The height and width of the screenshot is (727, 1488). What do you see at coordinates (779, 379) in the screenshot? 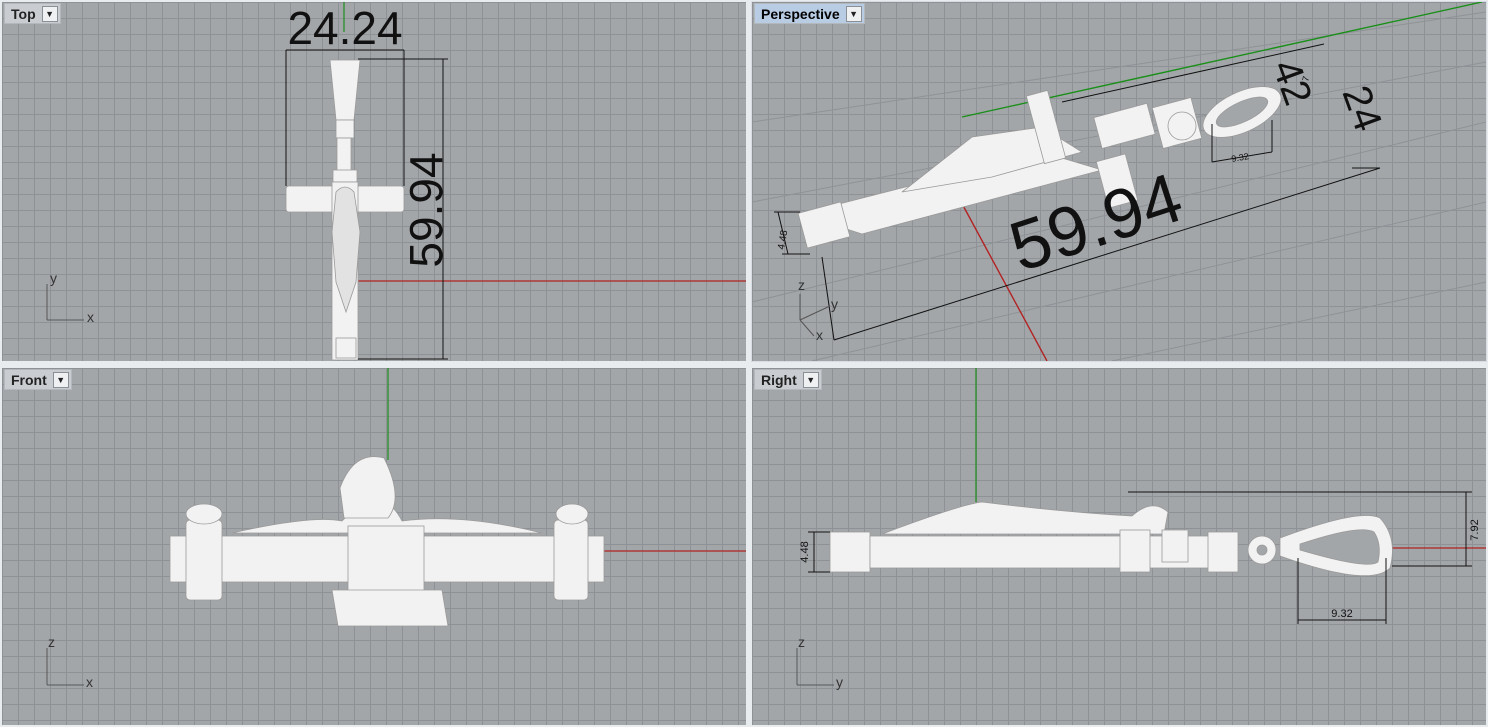
I see `viewport-title-label: Right` at bounding box center [779, 379].